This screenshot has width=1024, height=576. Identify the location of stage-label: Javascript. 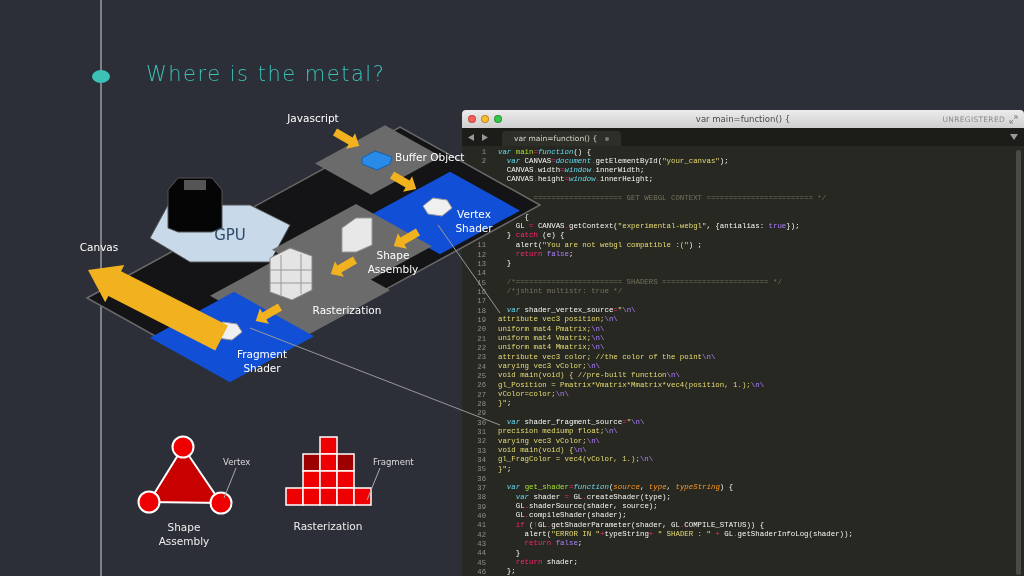
(313, 118).